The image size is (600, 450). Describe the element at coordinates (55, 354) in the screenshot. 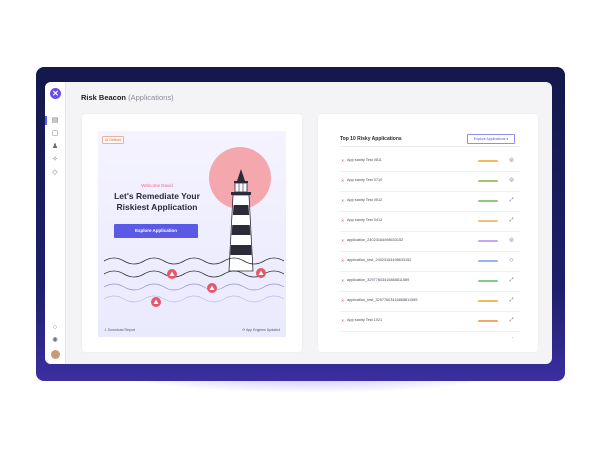

I see `avatar` at that location.